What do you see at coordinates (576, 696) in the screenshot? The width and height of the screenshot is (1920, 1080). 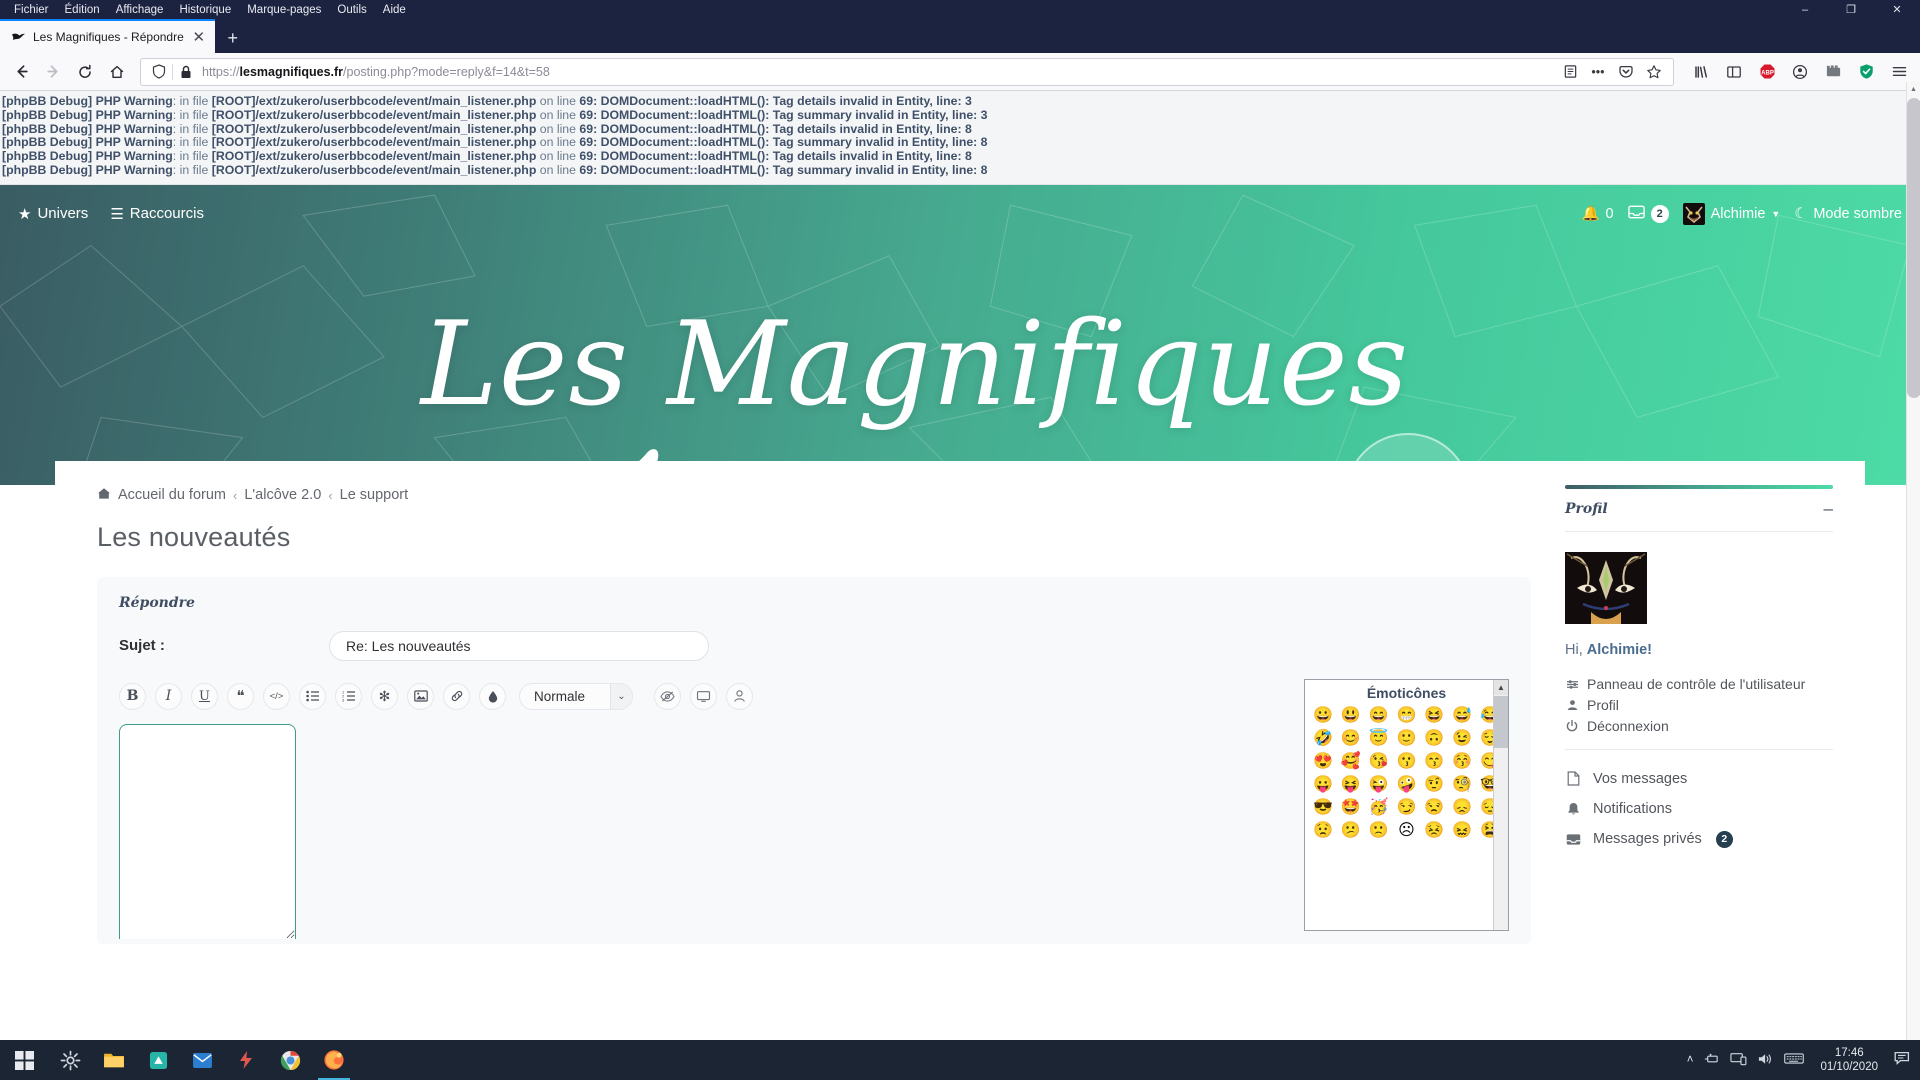 I see `font-size-select: Normale ⌄` at bounding box center [576, 696].